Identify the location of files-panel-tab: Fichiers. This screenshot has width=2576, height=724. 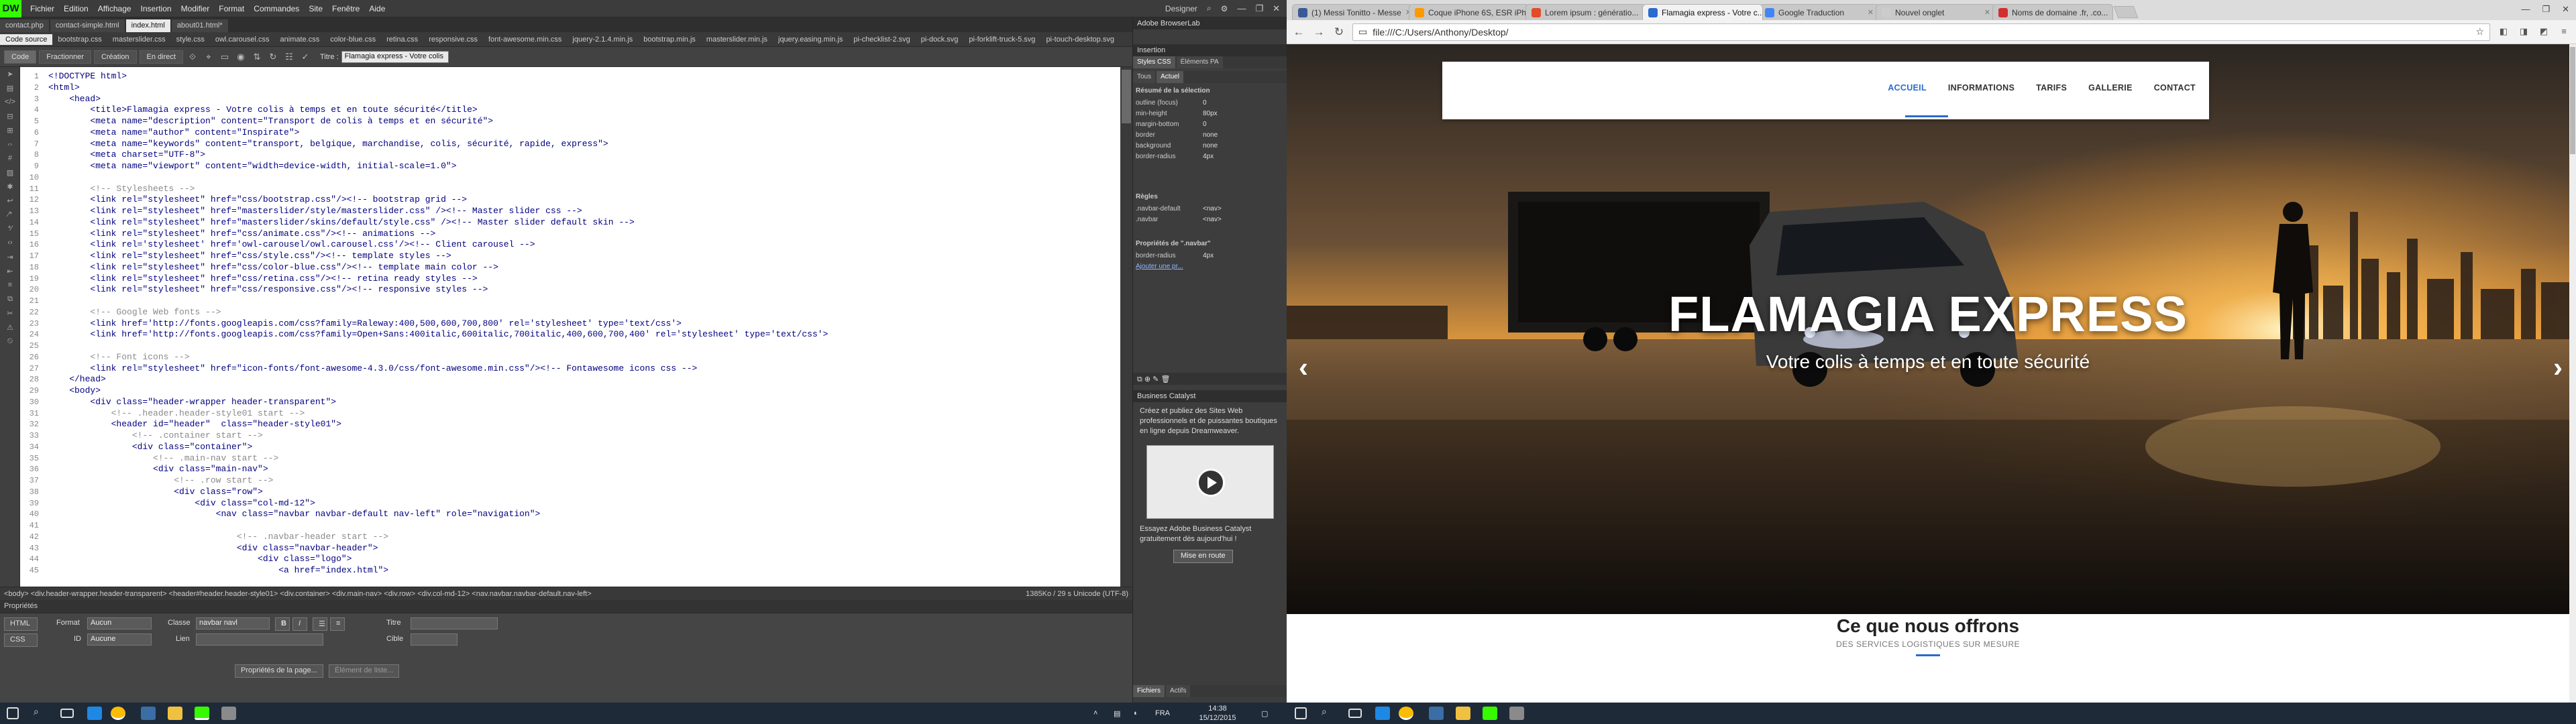
(1149, 691).